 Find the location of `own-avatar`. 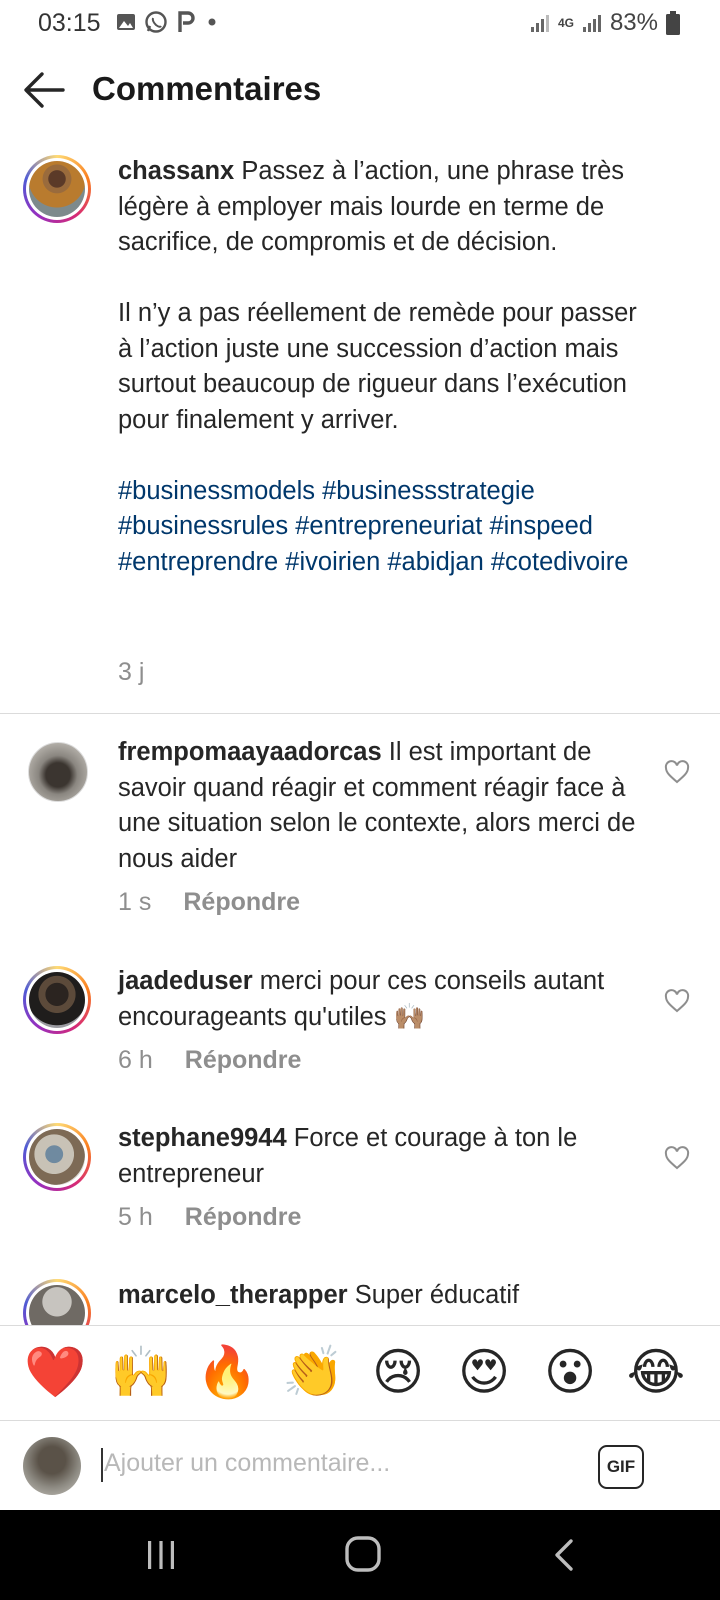

own-avatar is located at coordinates (52, 1466).